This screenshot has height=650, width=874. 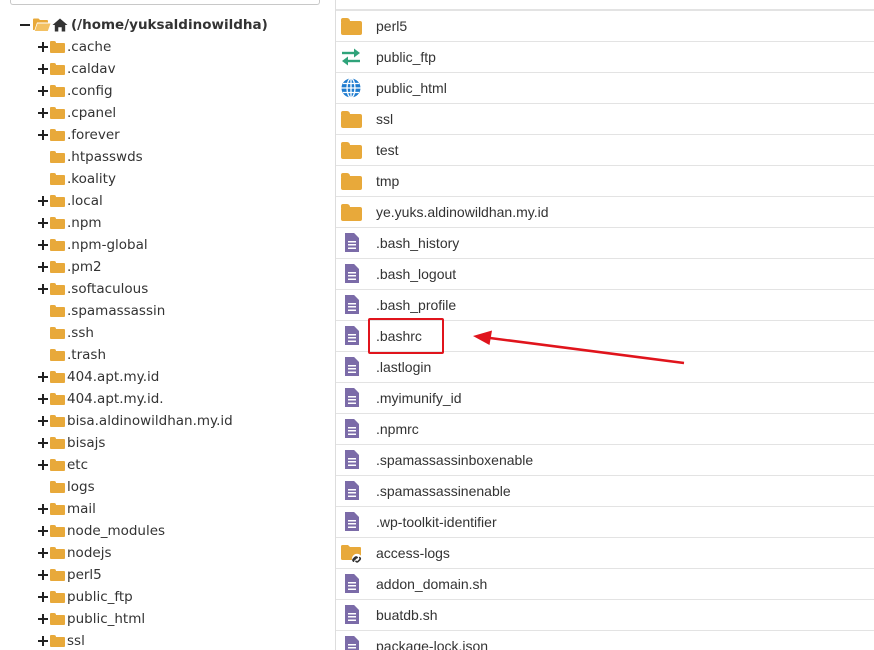 I want to click on tree-item: 404.apt.my.id, so click(x=98, y=377).